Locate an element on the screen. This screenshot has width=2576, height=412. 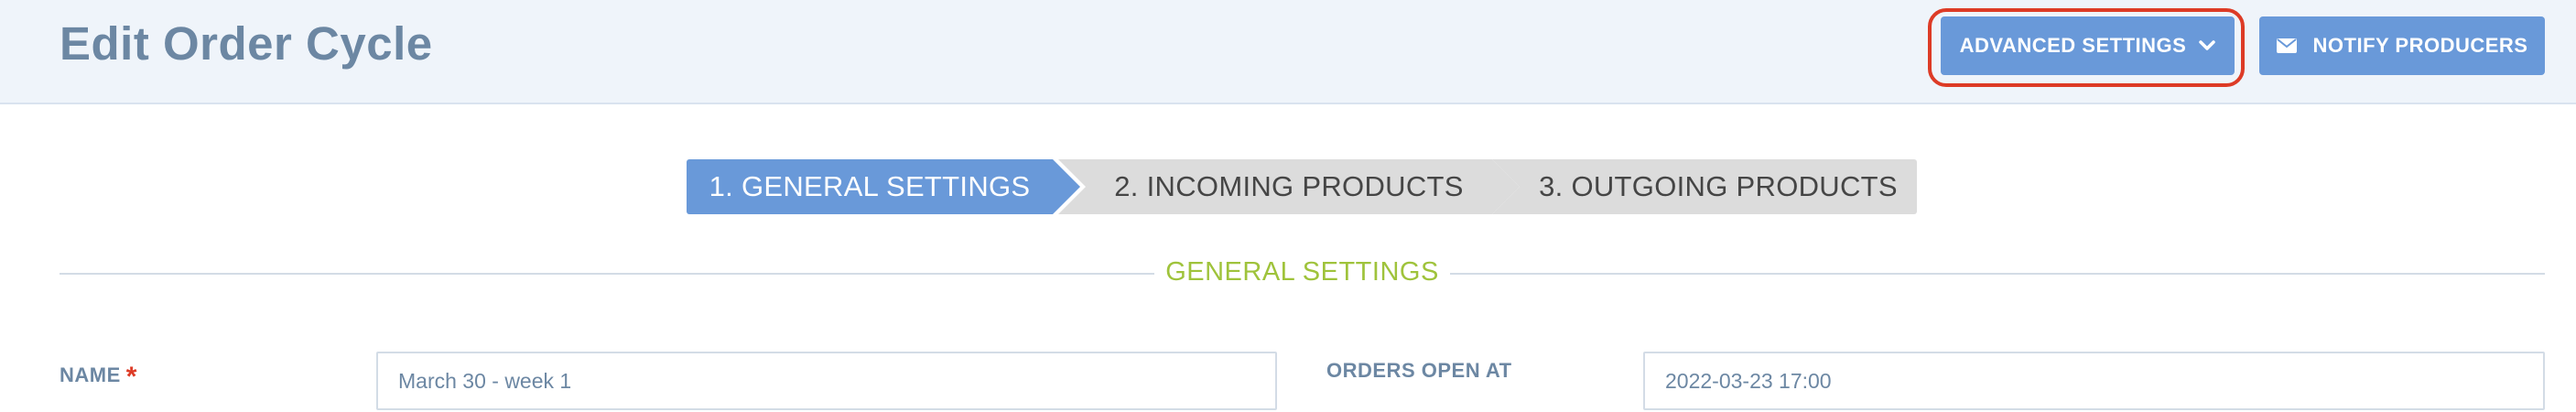
name-label: NAME * is located at coordinates (99, 377).